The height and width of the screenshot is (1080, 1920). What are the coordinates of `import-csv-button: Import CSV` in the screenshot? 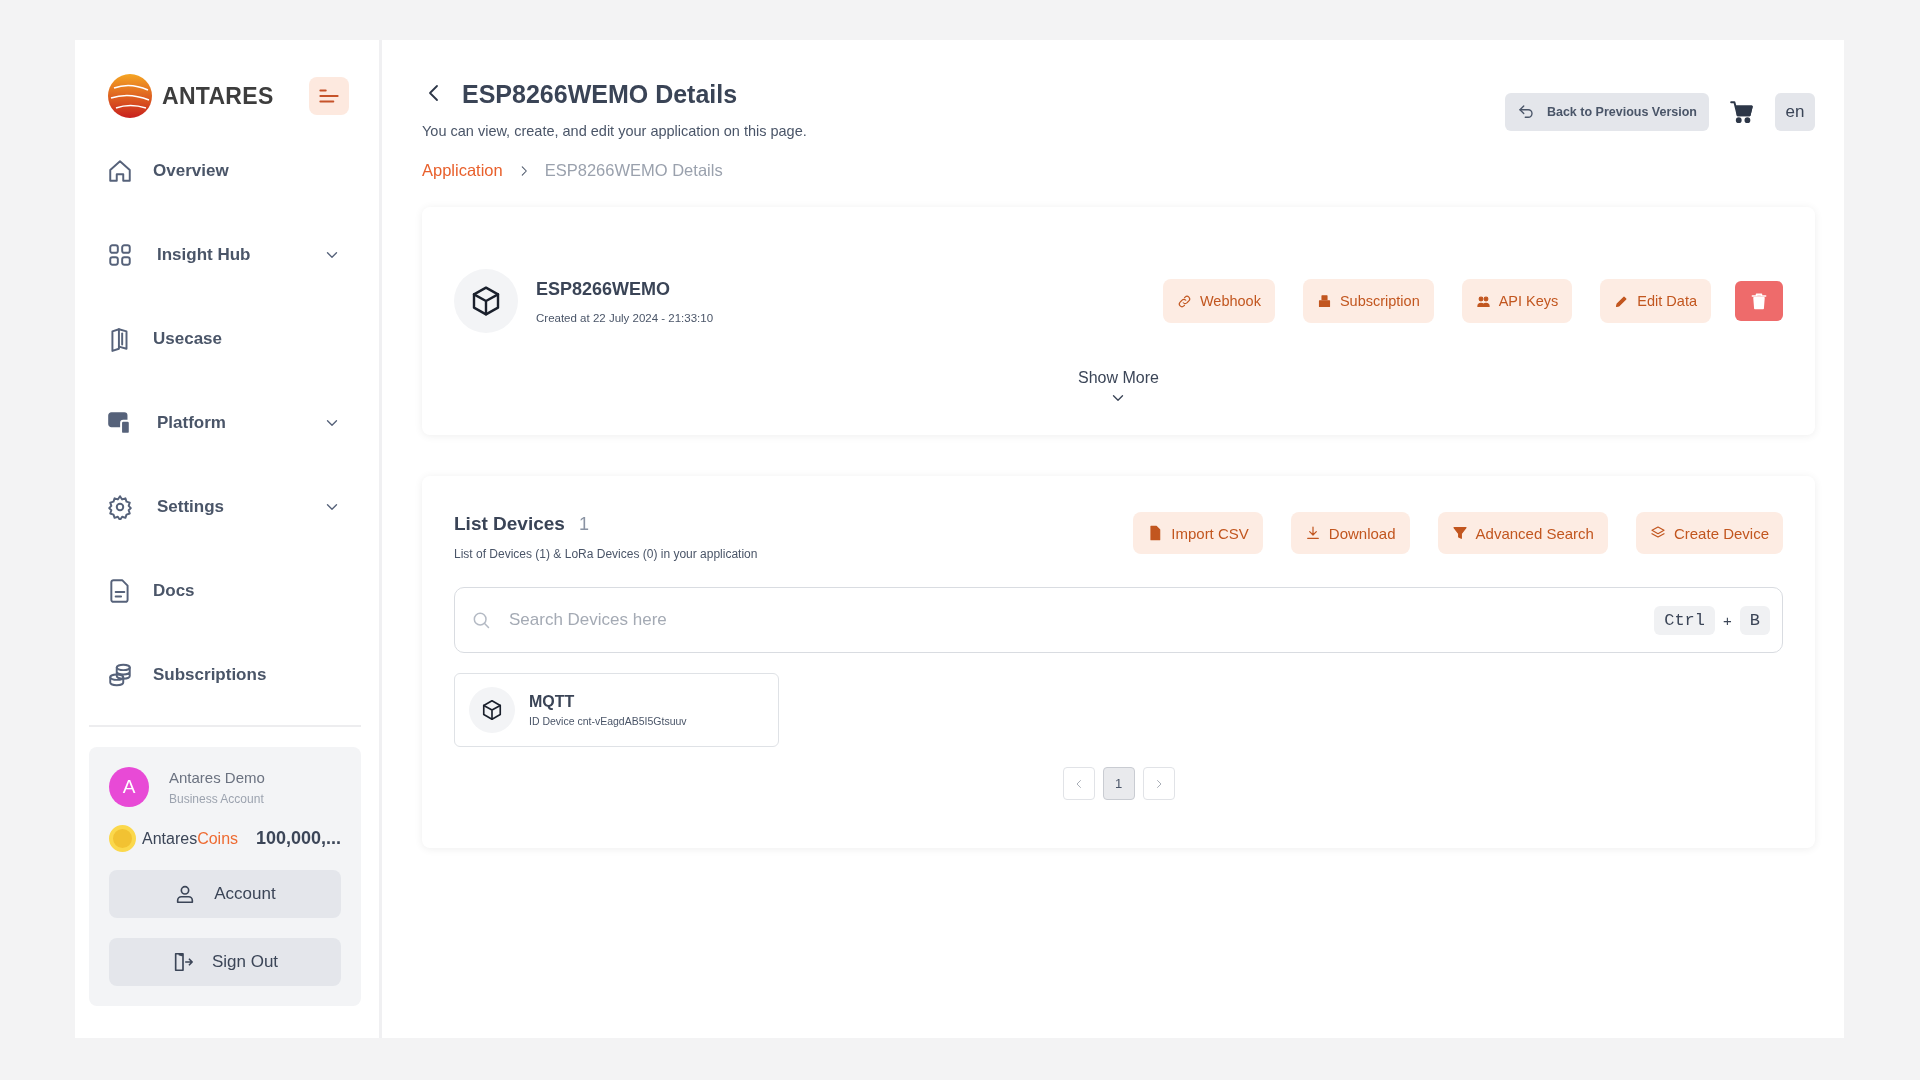 It's located at (1198, 533).